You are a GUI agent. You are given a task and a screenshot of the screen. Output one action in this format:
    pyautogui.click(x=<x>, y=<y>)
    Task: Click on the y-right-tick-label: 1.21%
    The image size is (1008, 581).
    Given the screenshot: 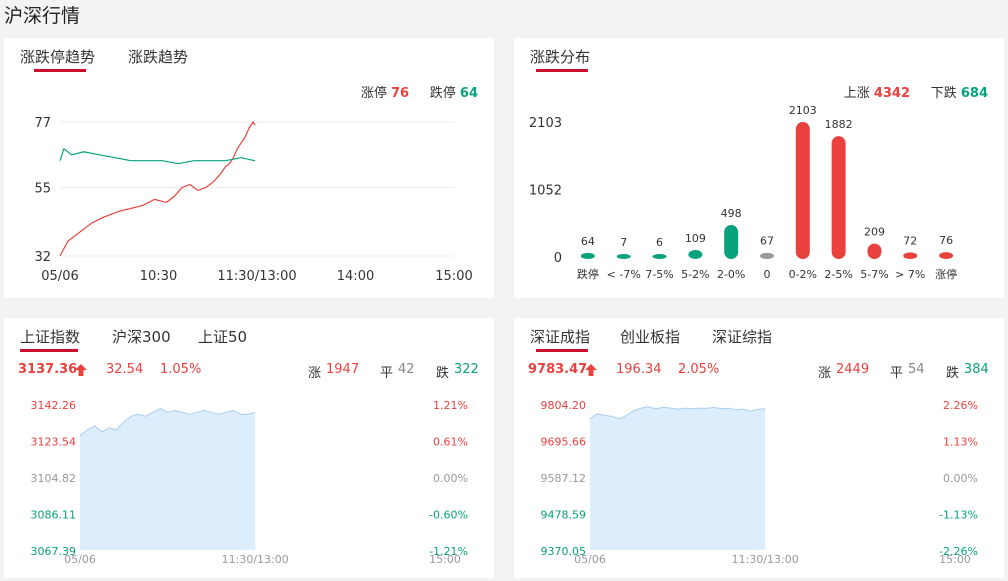 What is the action you would take?
    pyautogui.click(x=450, y=405)
    